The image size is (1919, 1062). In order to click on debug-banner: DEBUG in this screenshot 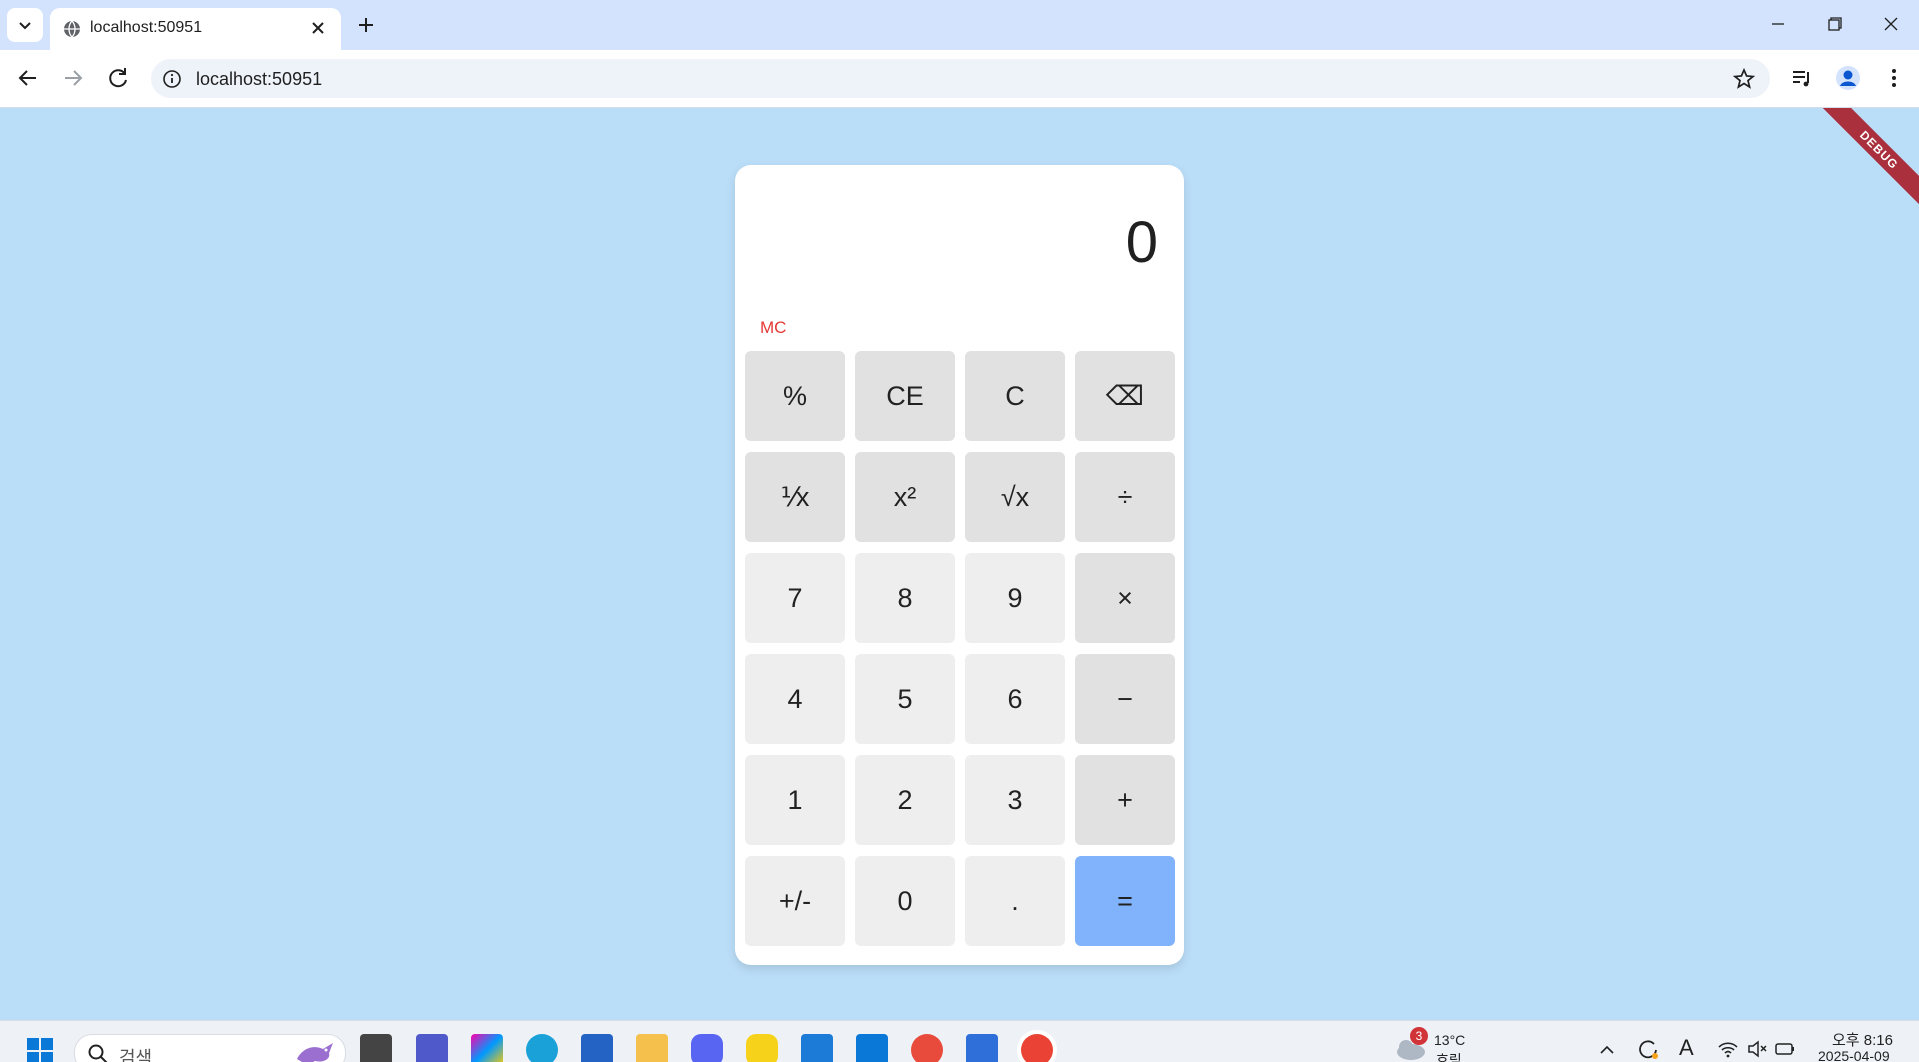, I will do `click(1863, 164)`.